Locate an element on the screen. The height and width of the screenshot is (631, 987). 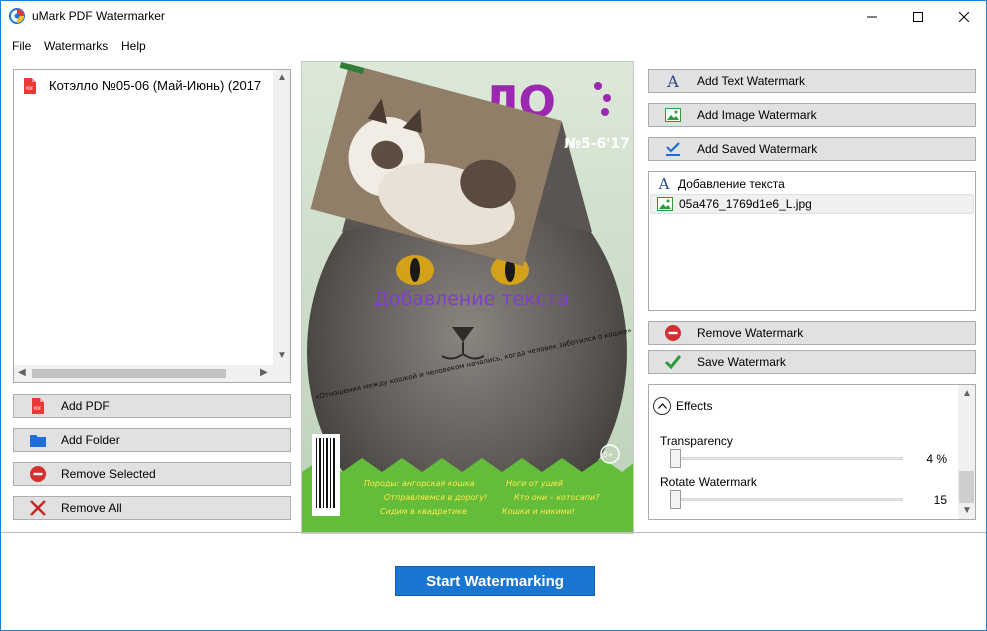
menu-watermarks: Watermarks is located at coordinates (76, 46).